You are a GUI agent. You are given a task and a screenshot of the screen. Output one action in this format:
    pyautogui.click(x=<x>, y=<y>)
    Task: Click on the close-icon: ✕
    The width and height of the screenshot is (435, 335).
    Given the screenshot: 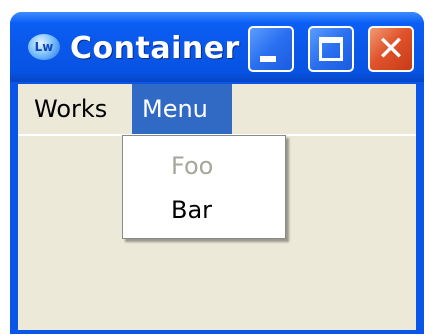 What is the action you would take?
    pyautogui.click(x=391, y=49)
    